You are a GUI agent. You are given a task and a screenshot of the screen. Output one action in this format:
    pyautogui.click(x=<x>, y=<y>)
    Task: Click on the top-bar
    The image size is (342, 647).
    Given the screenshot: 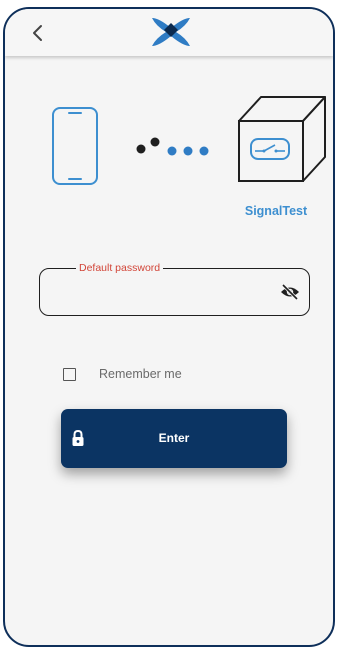 What is the action you would take?
    pyautogui.click(x=169, y=32)
    